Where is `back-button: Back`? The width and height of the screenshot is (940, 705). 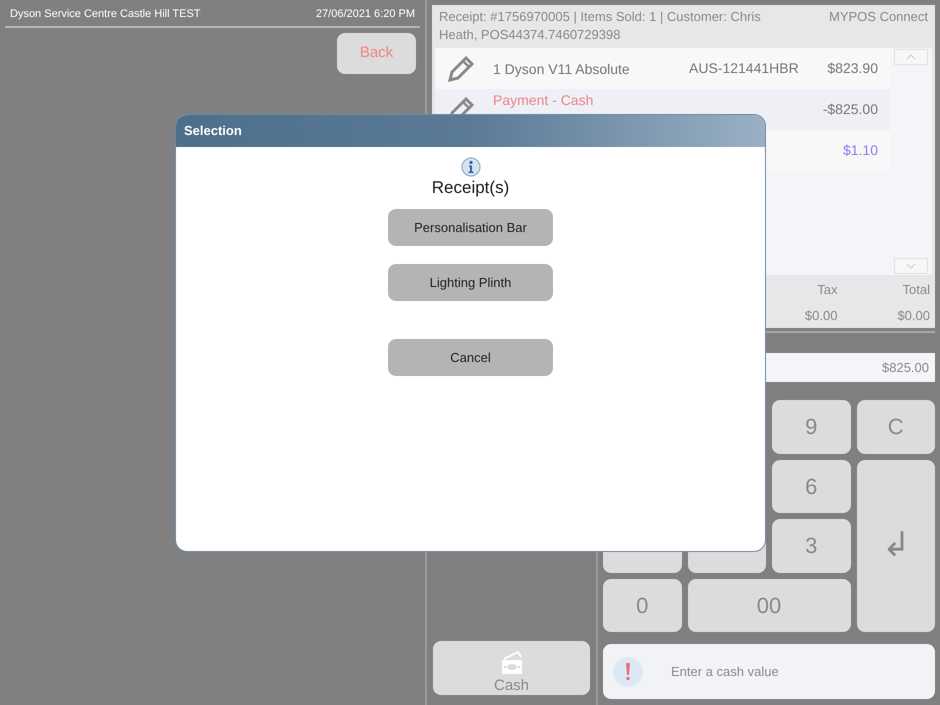
back-button: Back is located at coordinates (376, 53).